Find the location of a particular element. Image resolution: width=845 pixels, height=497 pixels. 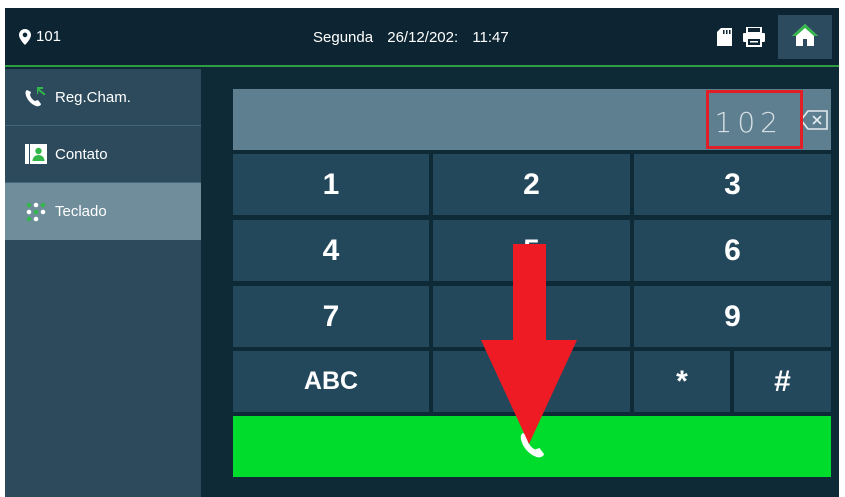

day-label: Segunda is located at coordinates (343, 37).